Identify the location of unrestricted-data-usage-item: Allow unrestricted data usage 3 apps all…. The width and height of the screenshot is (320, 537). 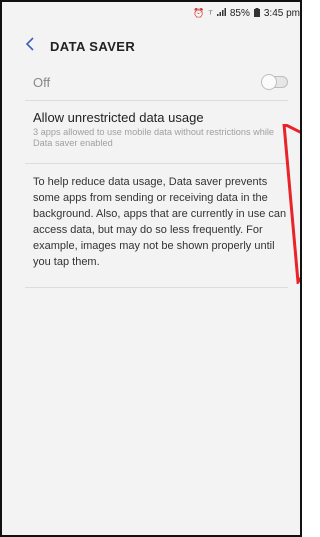
(151, 133).